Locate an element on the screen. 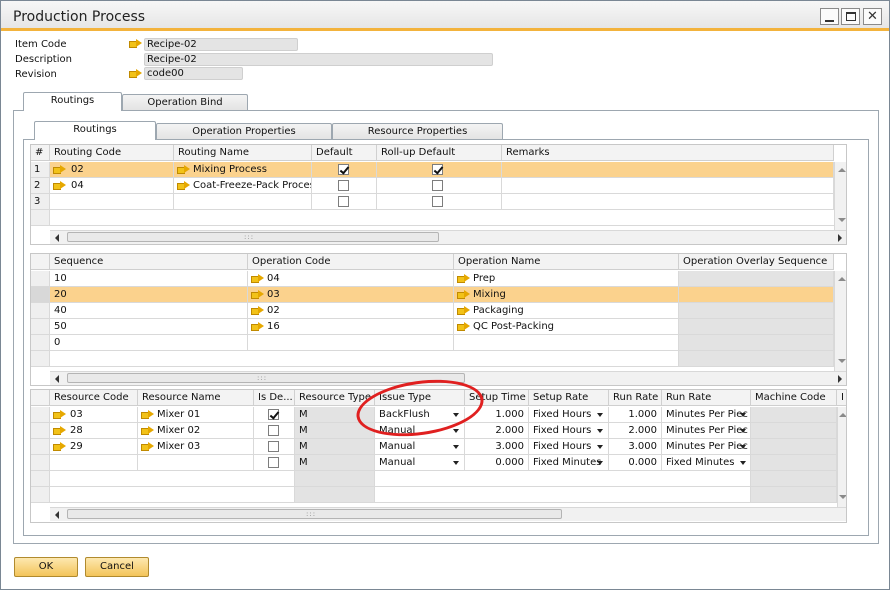 This screenshot has height=590, width=890. routings-row-number is located at coordinates (40, 218).